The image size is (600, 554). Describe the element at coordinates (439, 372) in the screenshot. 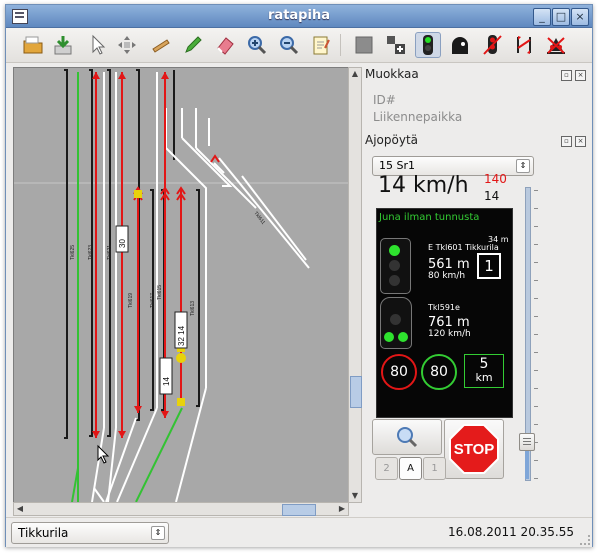

I see `speed-limit-green: 80` at that location.